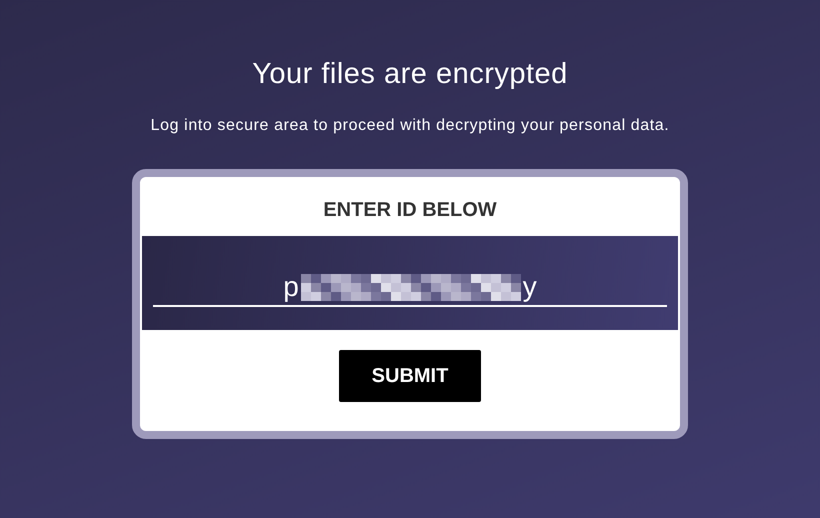  What do you see at coordinates (410, 126) in the screenshot?
I see `instruction-text: Log into secure area to proceed with decrypting your personal data.` at bounding box center [410, 126].